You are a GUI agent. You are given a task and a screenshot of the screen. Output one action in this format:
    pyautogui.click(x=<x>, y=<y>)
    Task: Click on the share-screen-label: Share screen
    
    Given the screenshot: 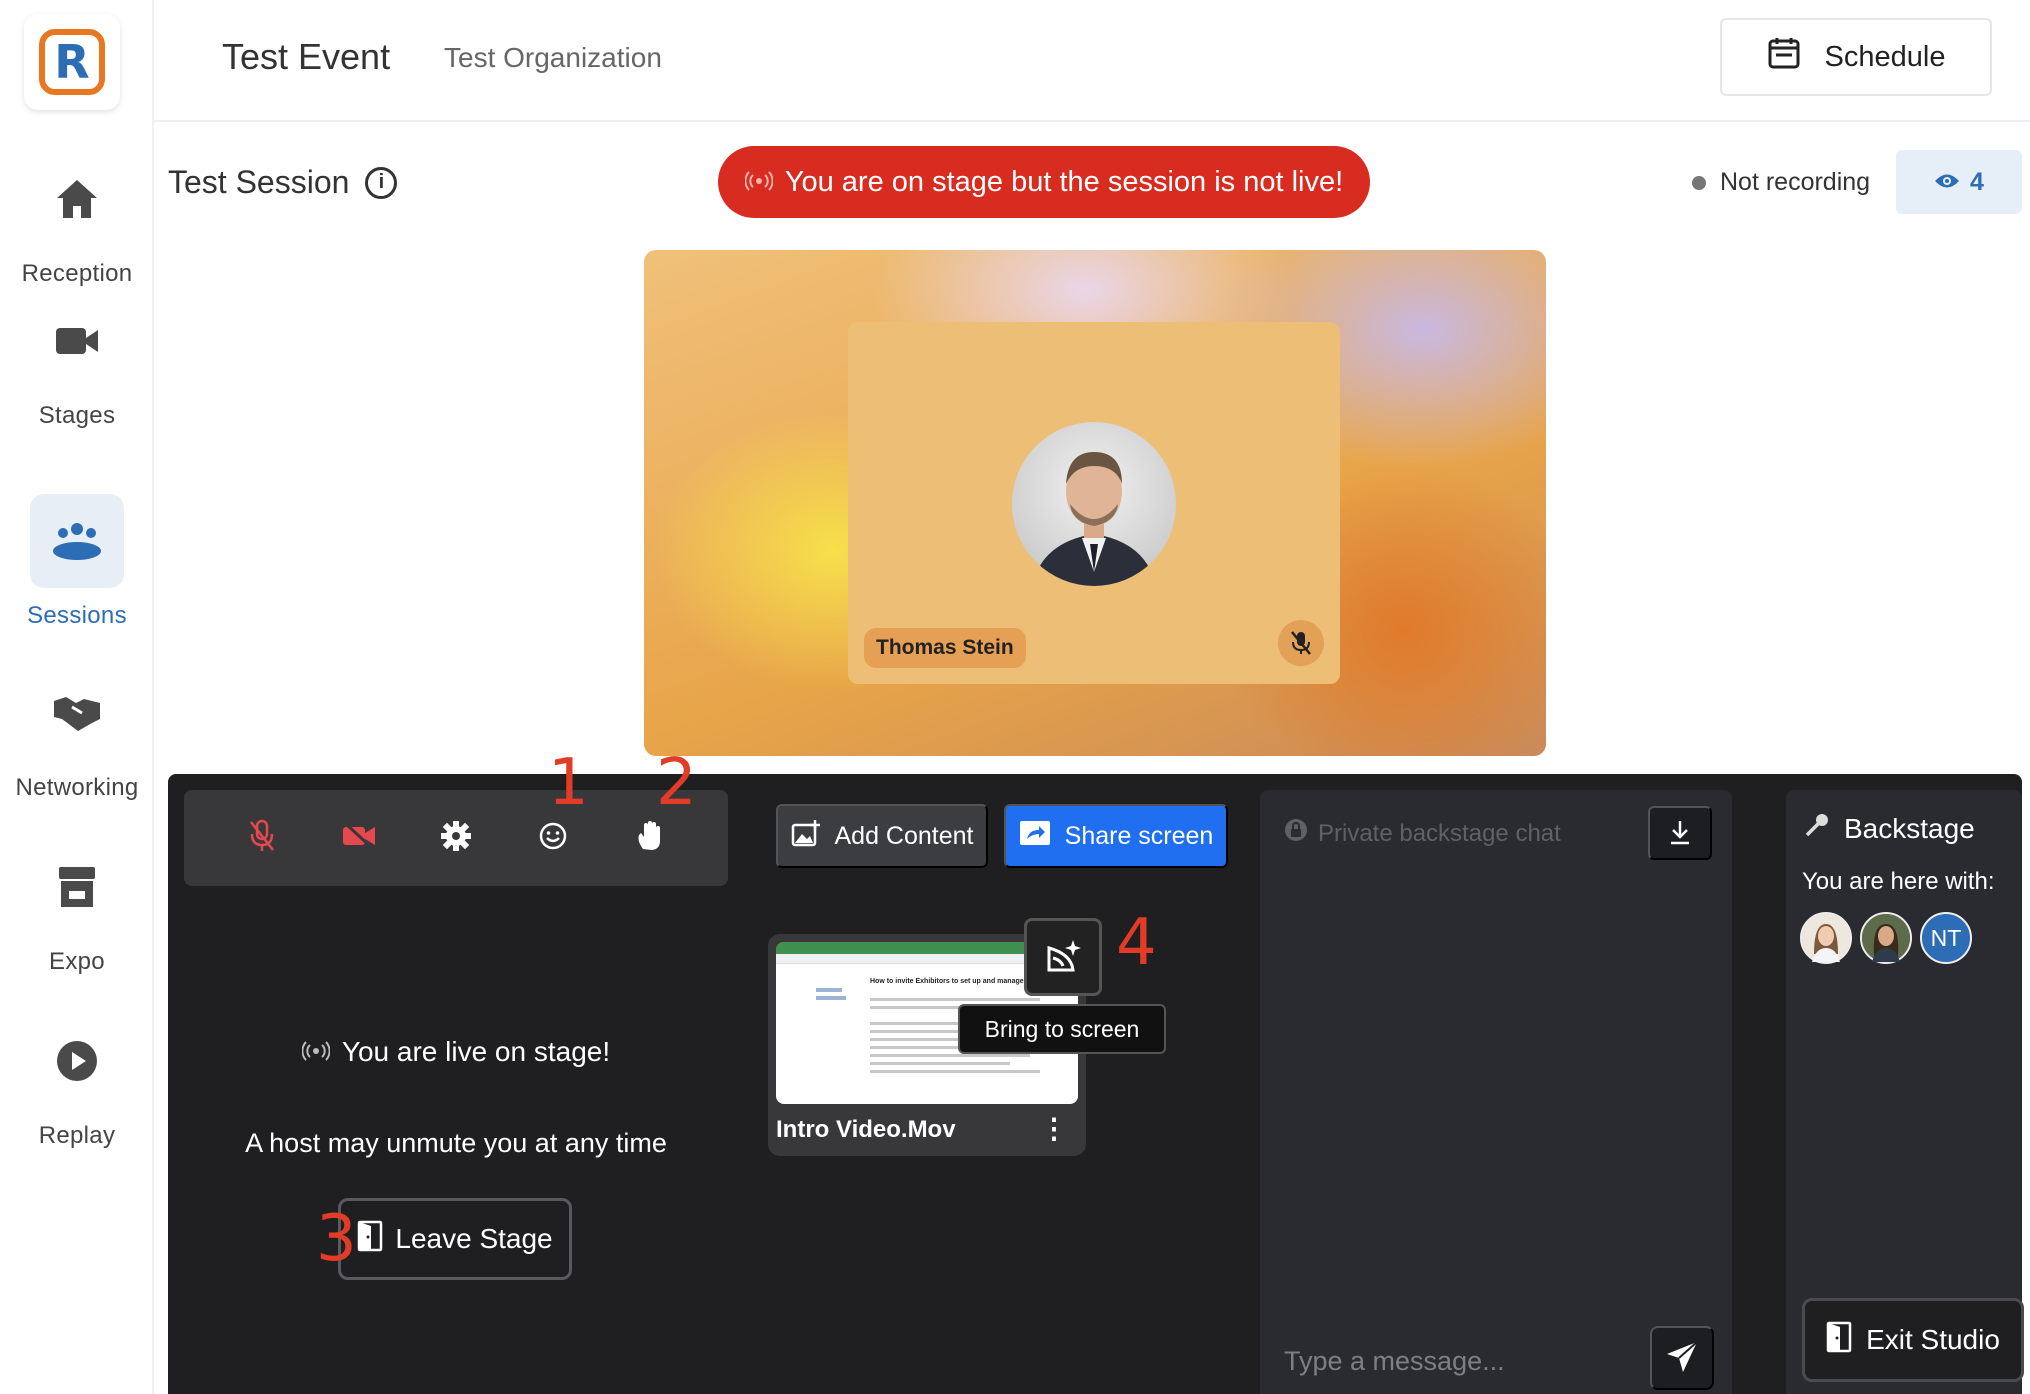 What is the action you would take?
    pyautogui.click(x=1139, y=835)
    